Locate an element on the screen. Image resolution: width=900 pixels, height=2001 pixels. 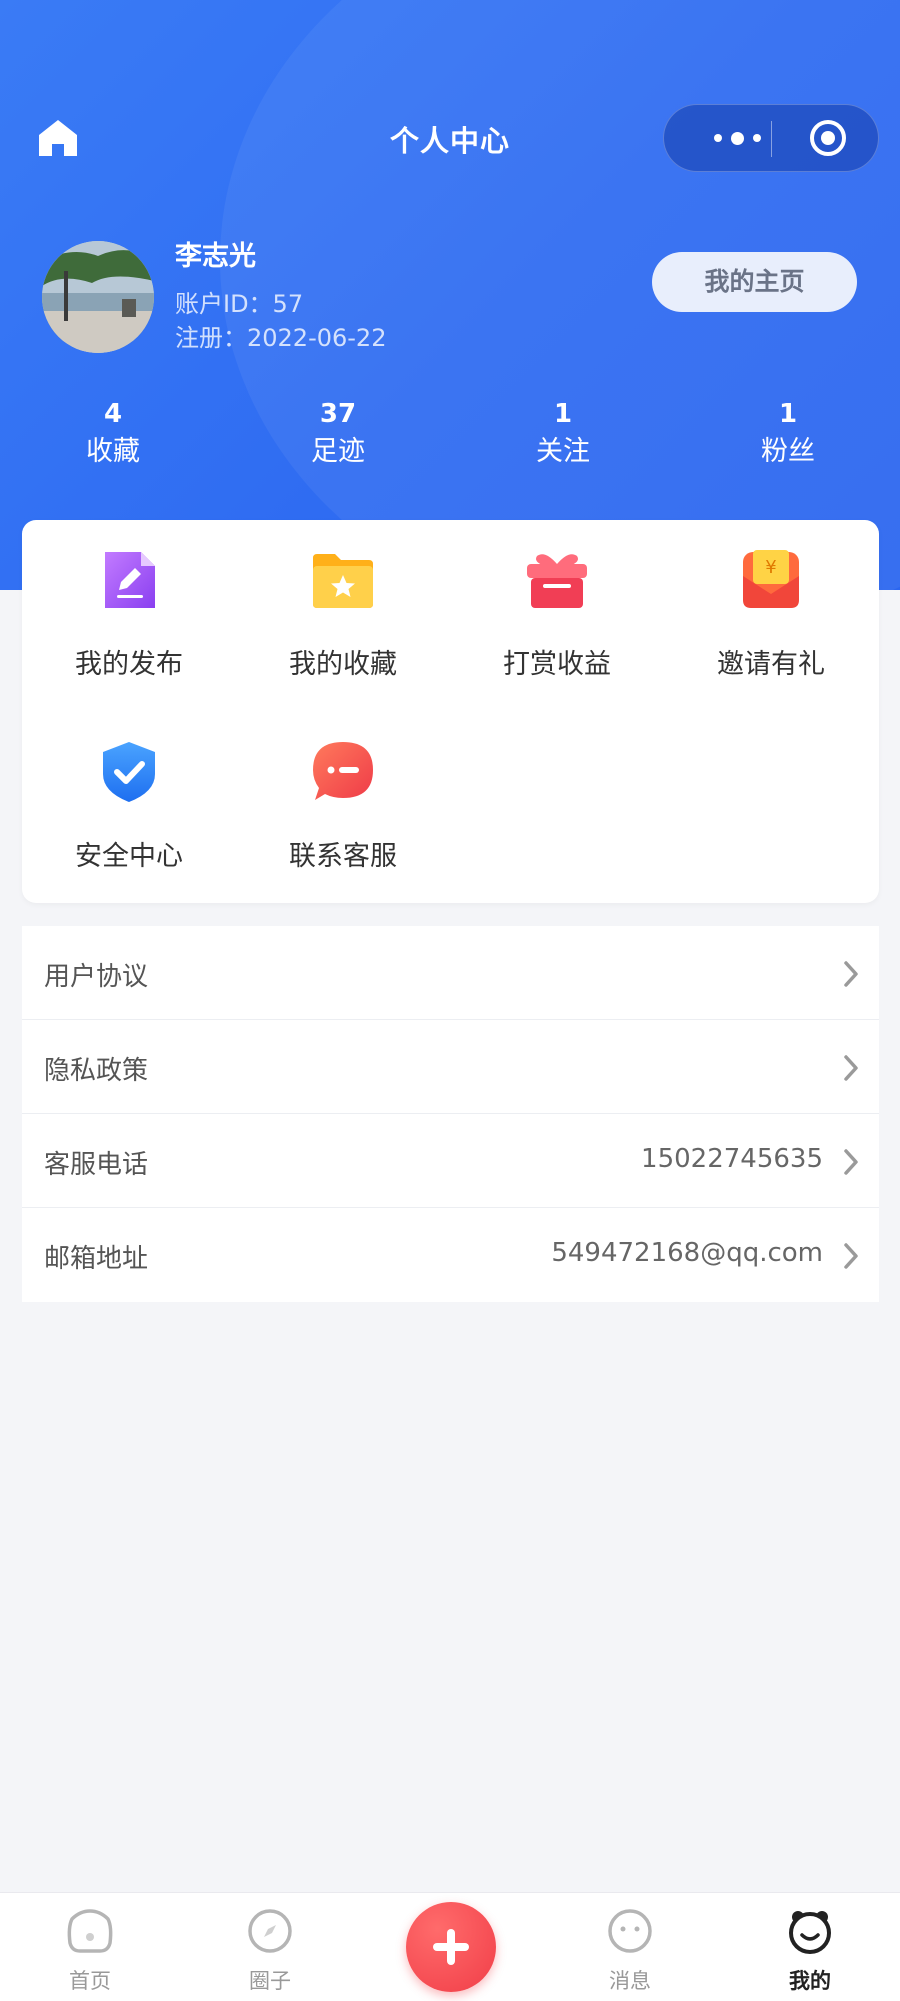
tab-label: 圈子 is located at coordinates (270, 1981).